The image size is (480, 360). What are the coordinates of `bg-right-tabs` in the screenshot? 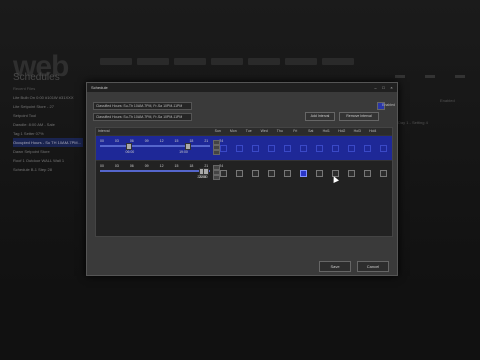 It's located at (430, 76).